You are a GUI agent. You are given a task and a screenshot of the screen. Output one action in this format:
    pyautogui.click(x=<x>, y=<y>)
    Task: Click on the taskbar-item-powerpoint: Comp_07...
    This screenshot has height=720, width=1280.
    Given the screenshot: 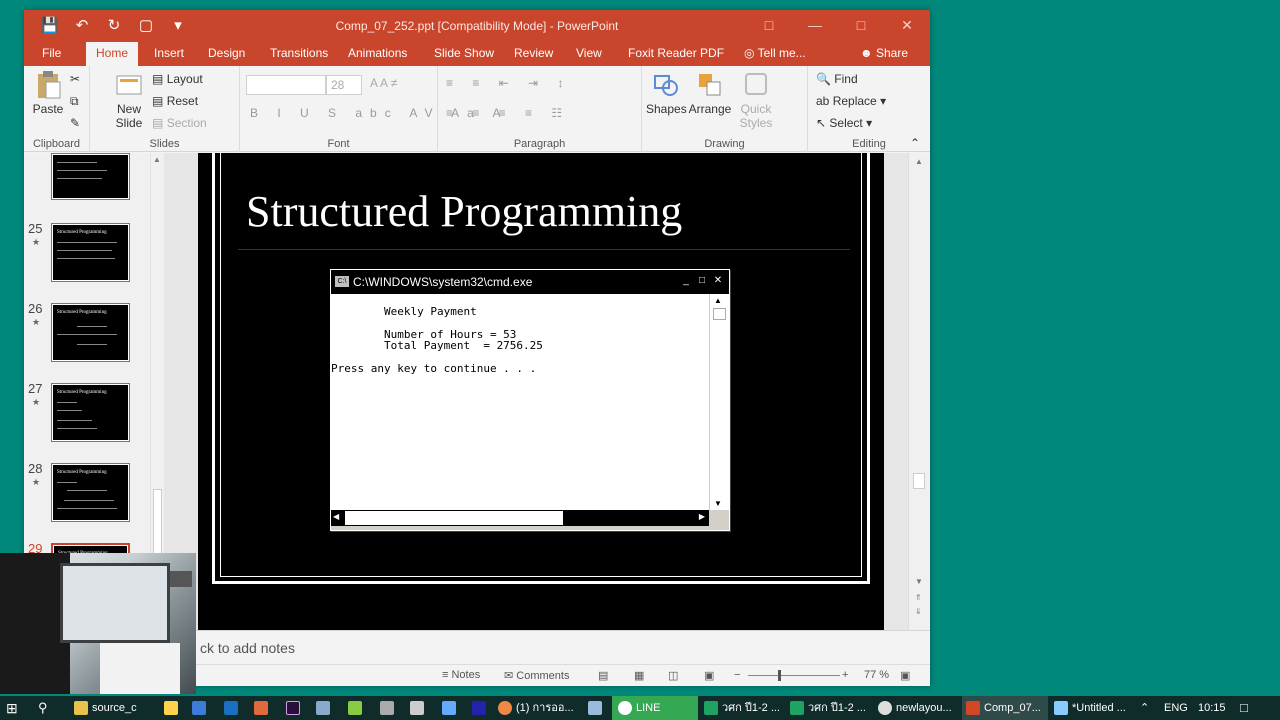 What is the action you would take?
    pyautogui.click(x=1005, y=708)
    